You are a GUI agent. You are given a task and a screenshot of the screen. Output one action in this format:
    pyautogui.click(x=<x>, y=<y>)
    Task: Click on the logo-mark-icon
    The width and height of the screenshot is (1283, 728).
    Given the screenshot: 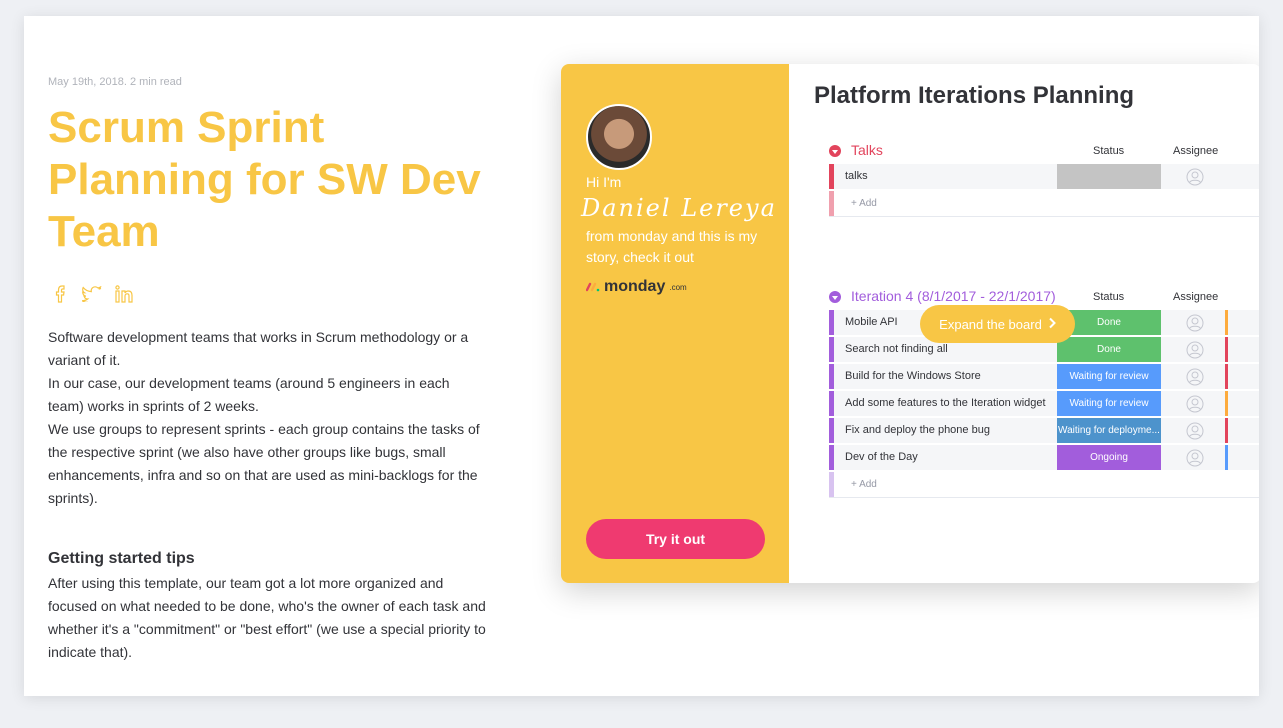 What is the action you would take?
    pyautogui.click(x=593, y=287)
    